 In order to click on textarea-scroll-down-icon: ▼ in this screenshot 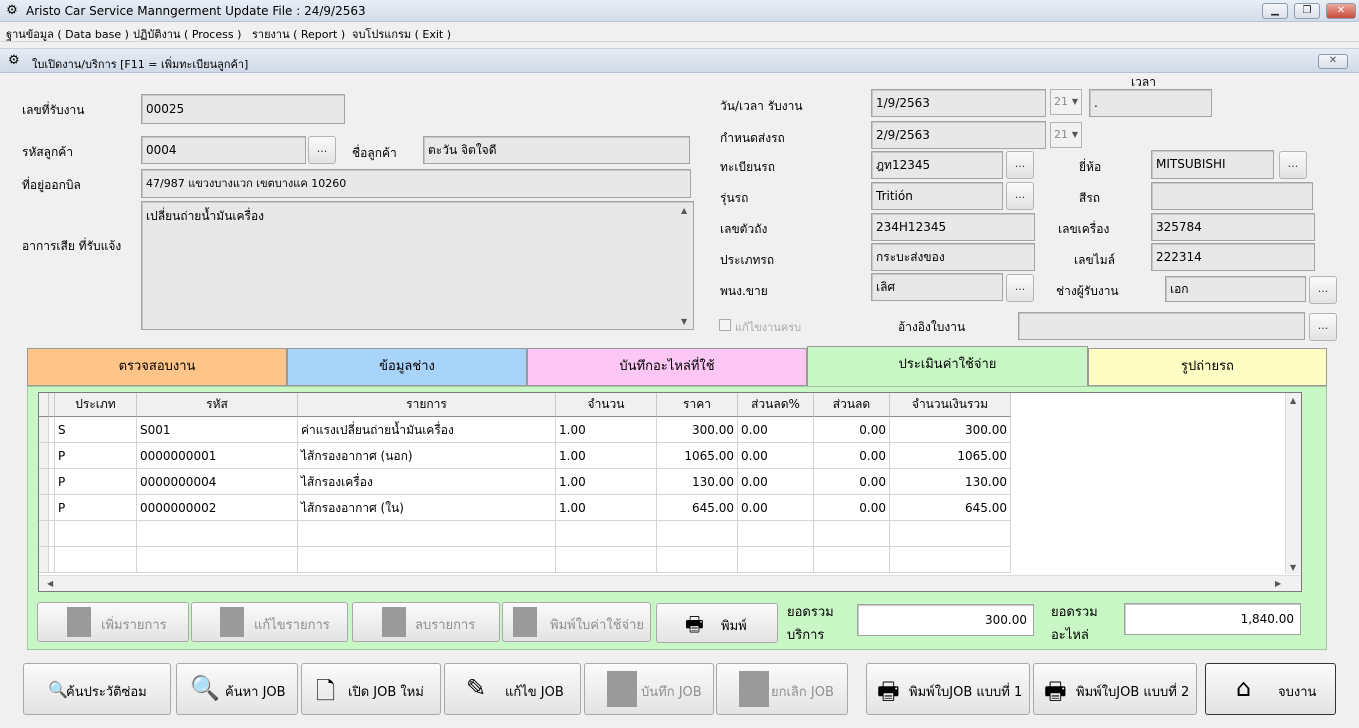, I will do `click(684, 321)`.